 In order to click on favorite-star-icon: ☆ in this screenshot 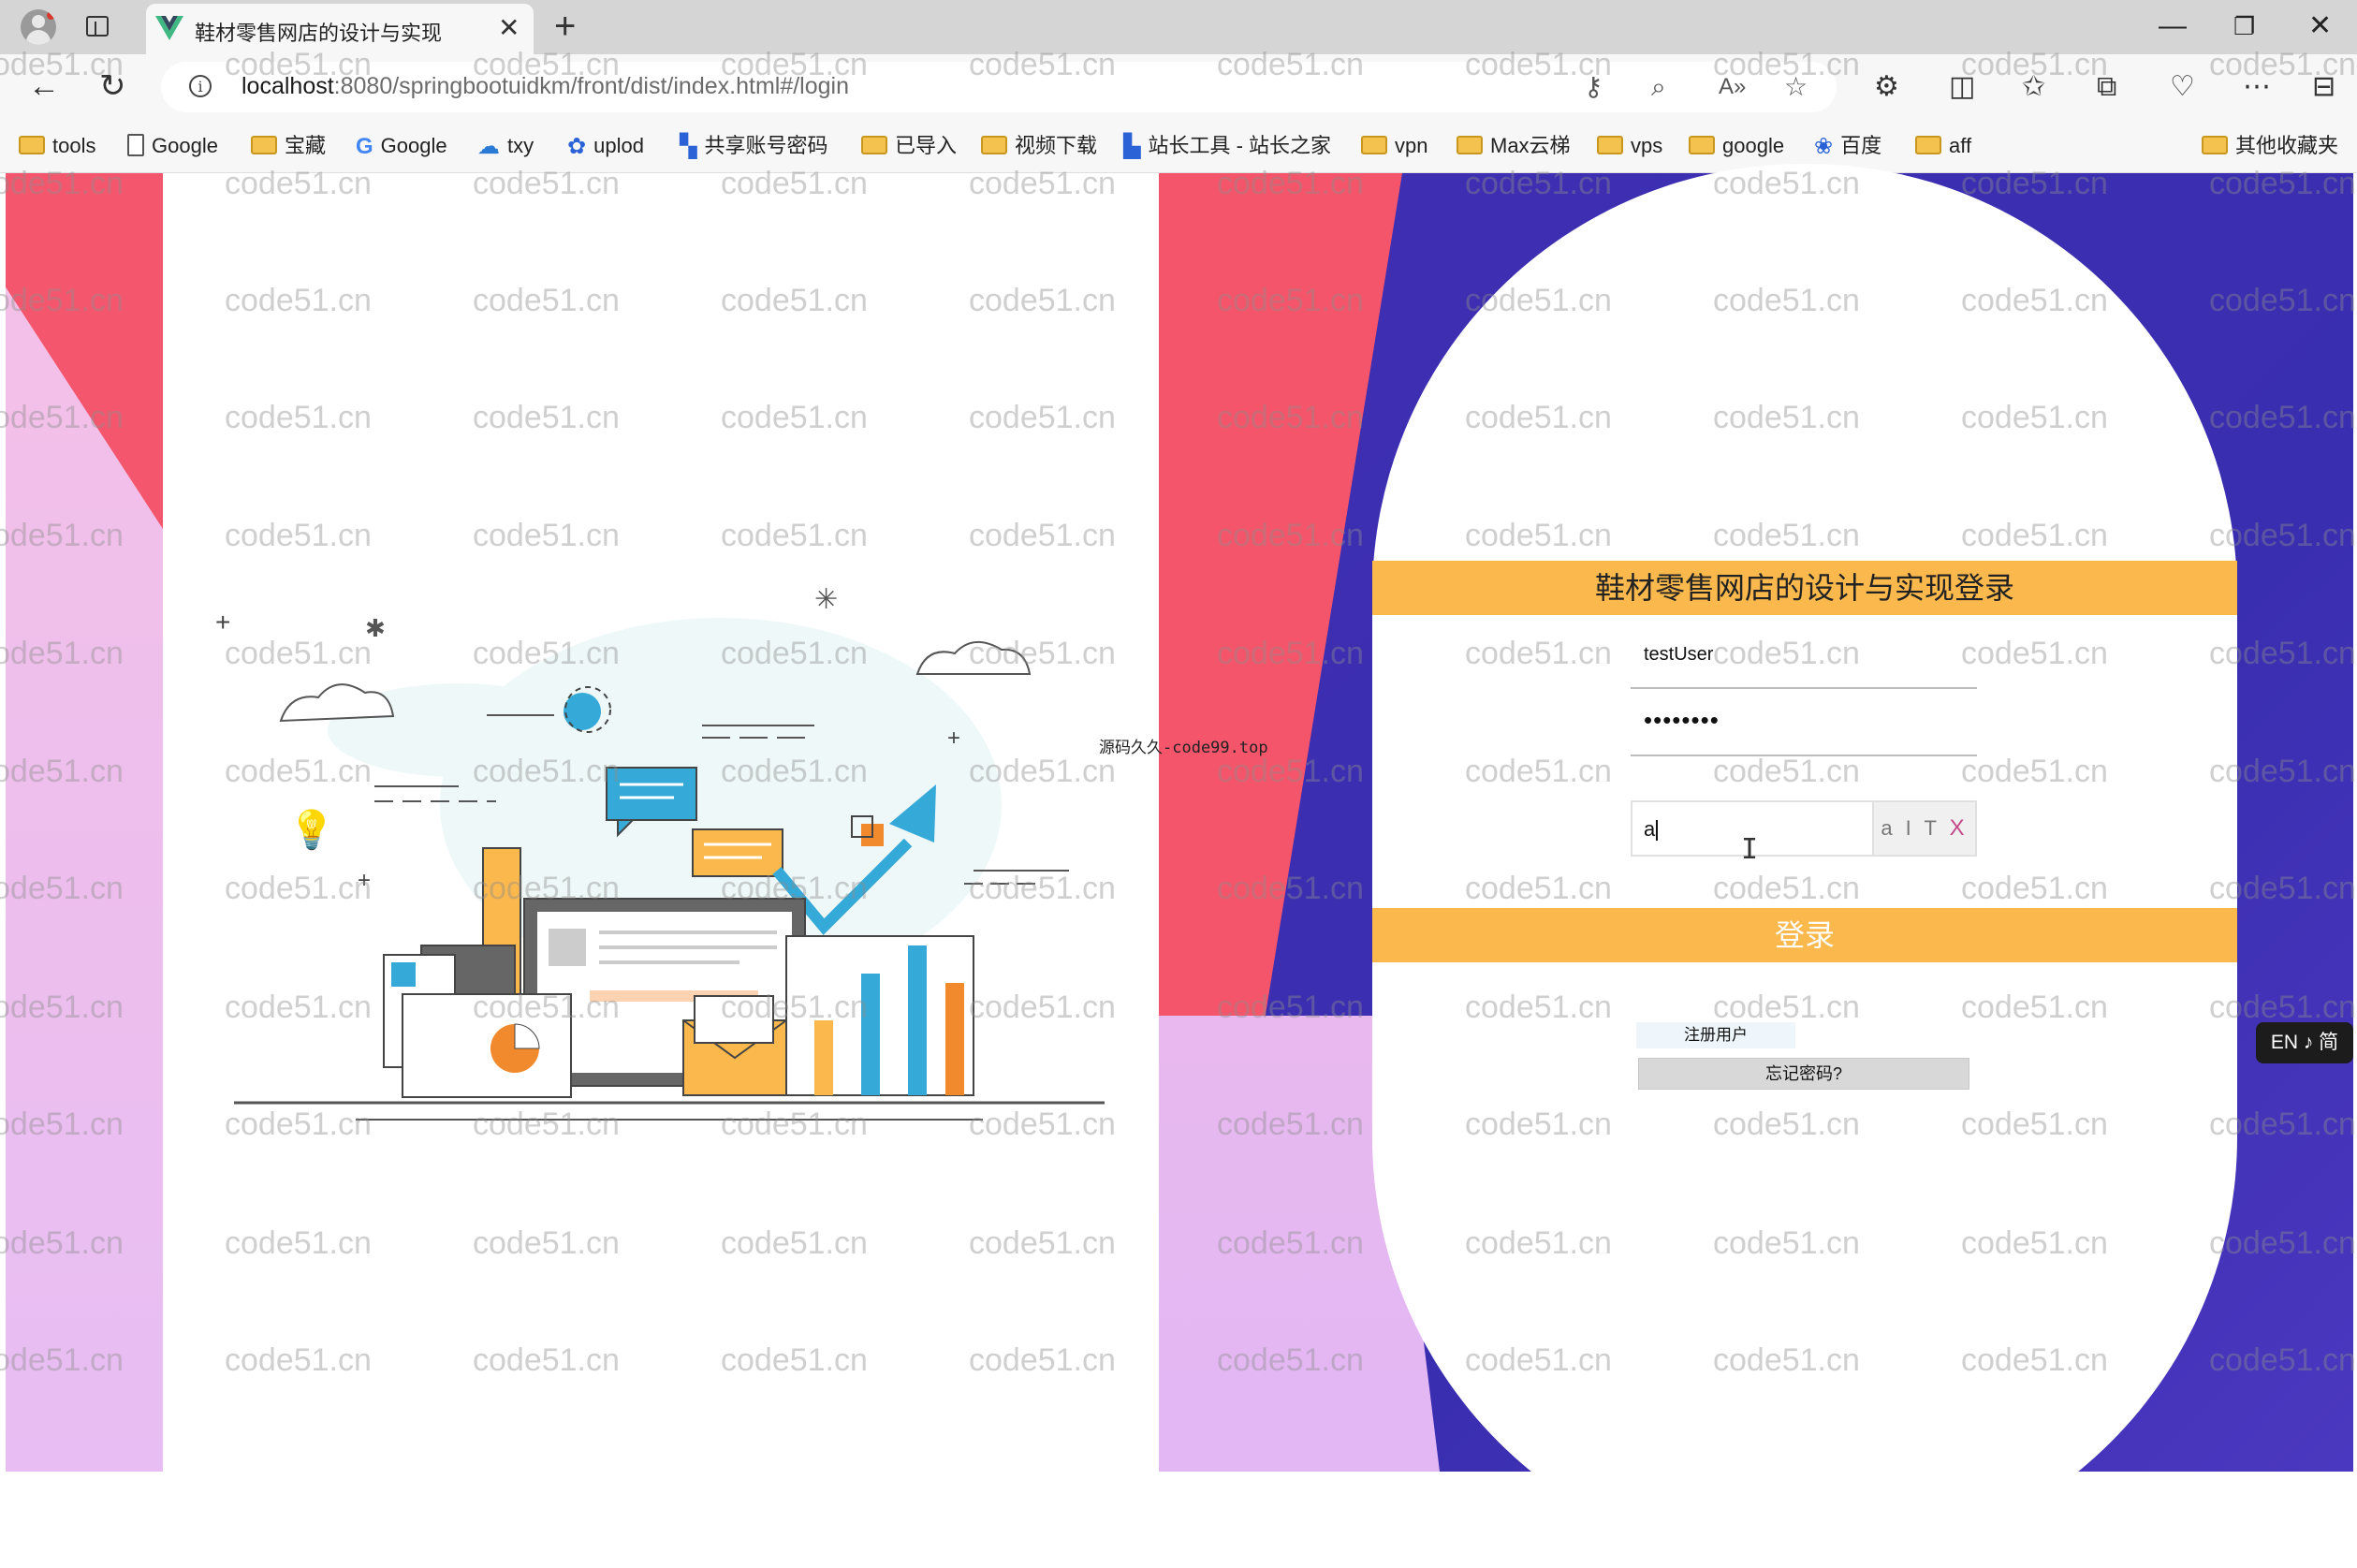, I will do `click(1796, 87)`.